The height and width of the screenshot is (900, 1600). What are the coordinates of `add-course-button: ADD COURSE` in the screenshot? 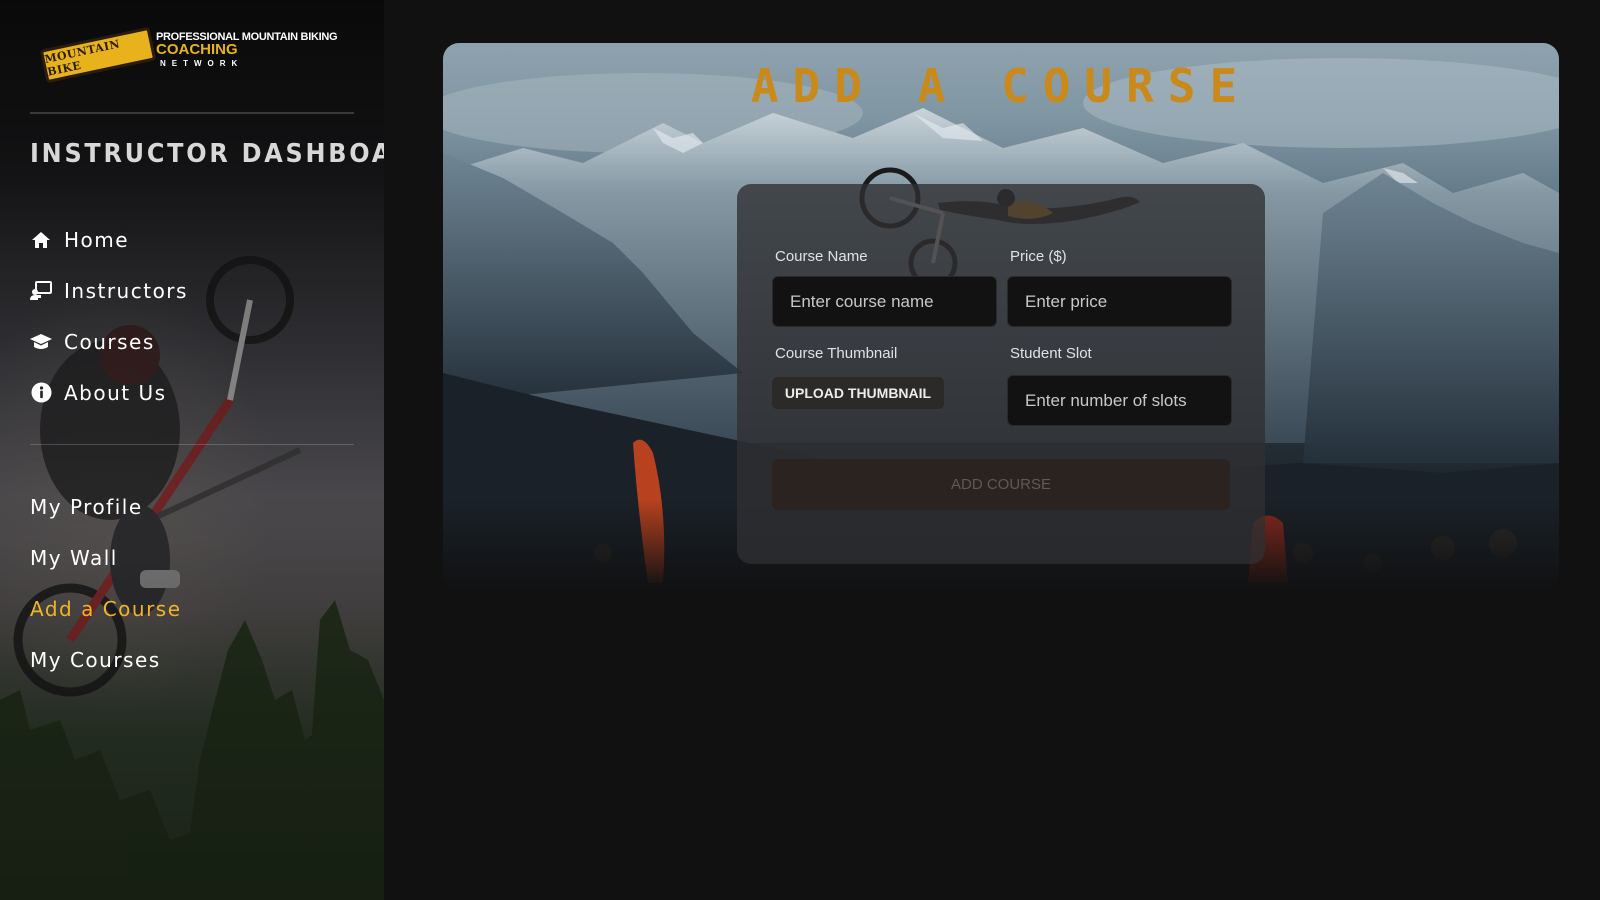 It's located at (1001, 484).